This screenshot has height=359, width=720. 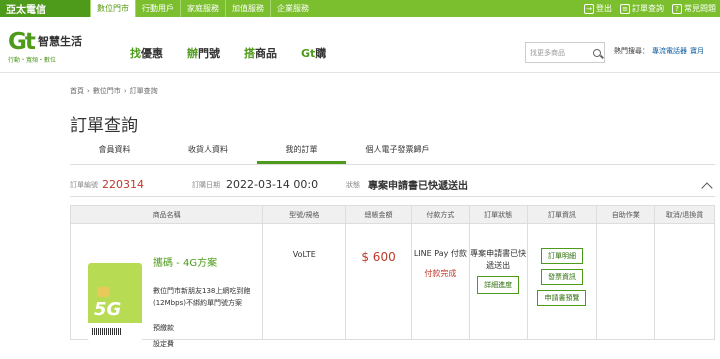 I want to click on col-order-info: 訂單資訊, so click(x=563, y=214).